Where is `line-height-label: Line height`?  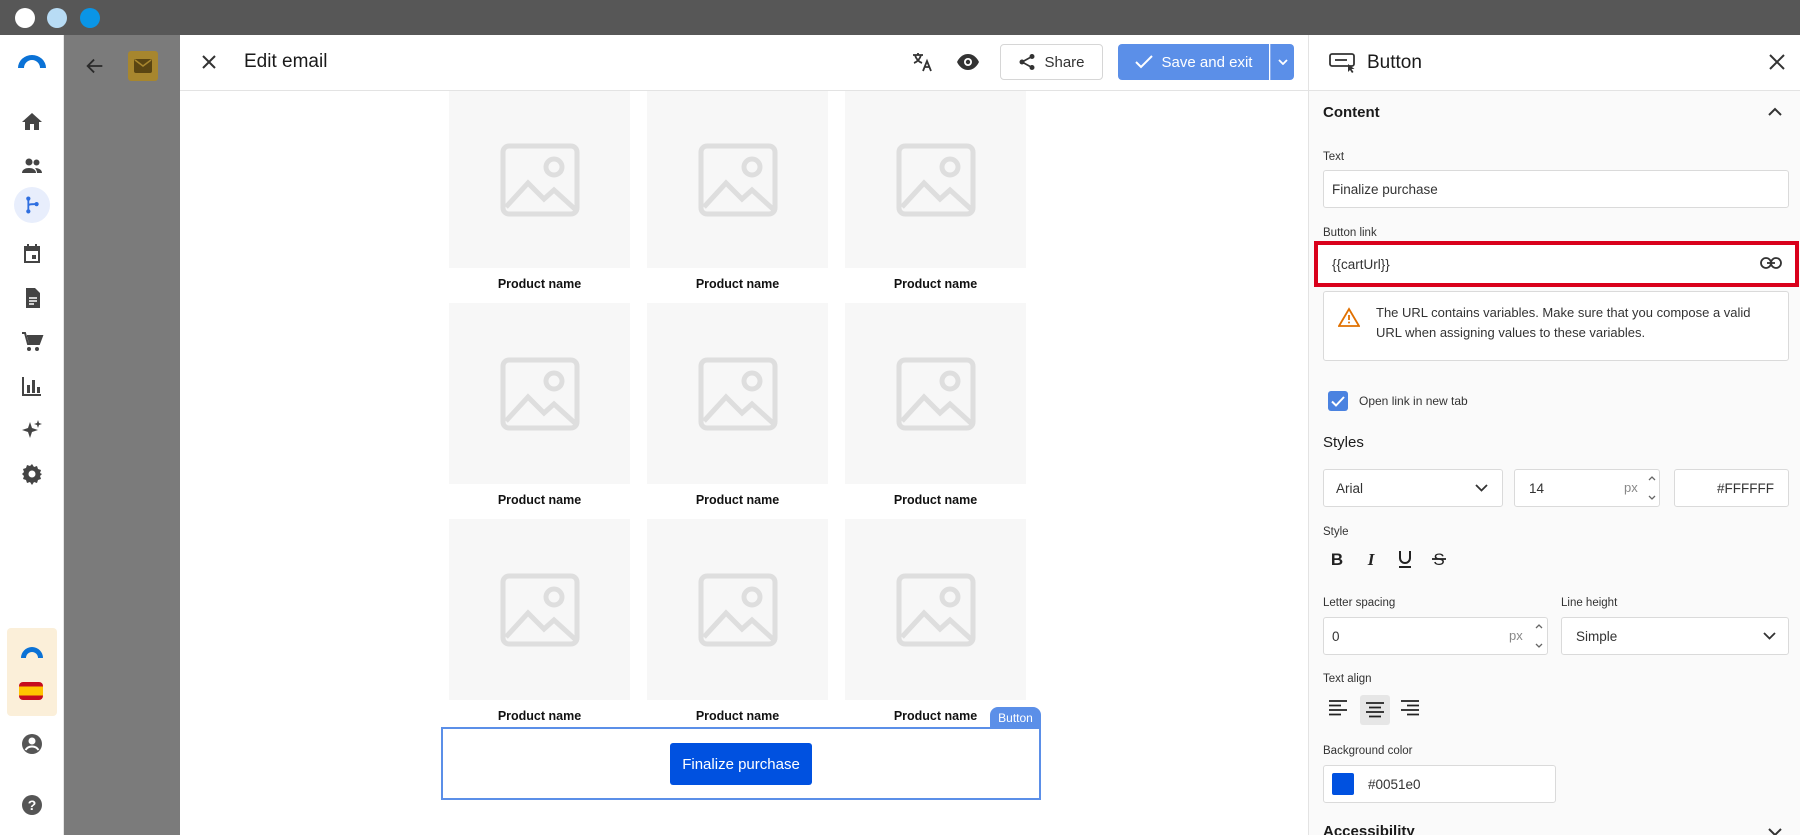 line-height-label: Line height is located at coordinates (1589, 603).